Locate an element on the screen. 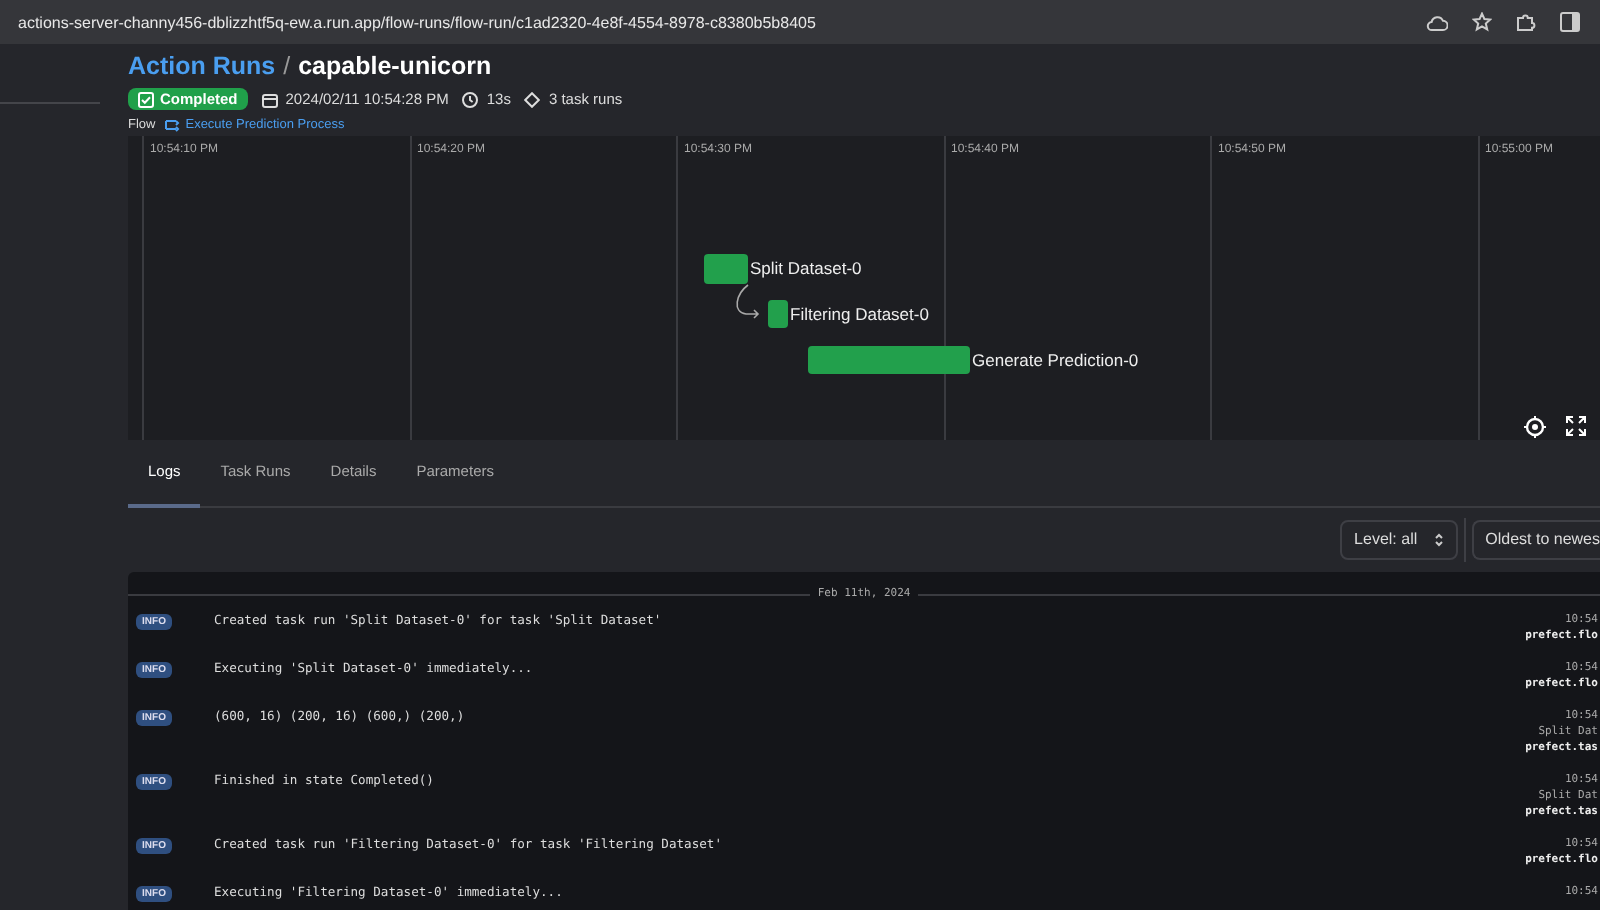  fullscreen-icon is located at coordinates (1576, 425).